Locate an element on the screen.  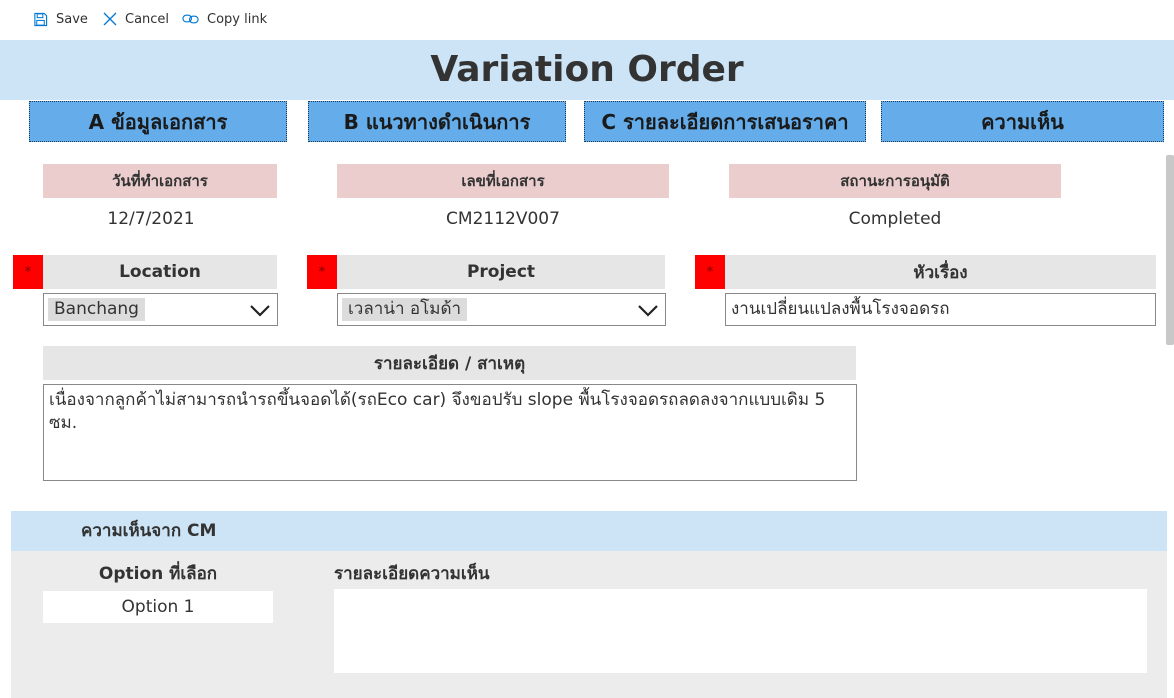
doc-number-label: เลขที่เอกสาร is located at coordinates (503, 181).